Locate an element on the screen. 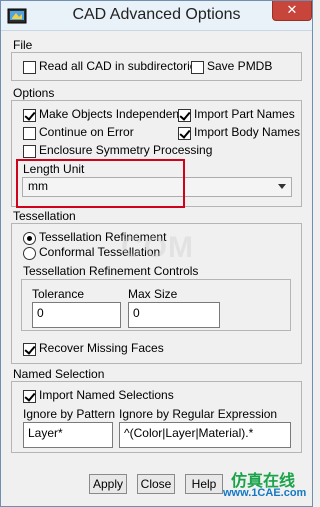 The height and width of the screenshot is (507, 320). ignore-by-pattern-label: Ignore by Pattern is located at coordinates (69, 414).